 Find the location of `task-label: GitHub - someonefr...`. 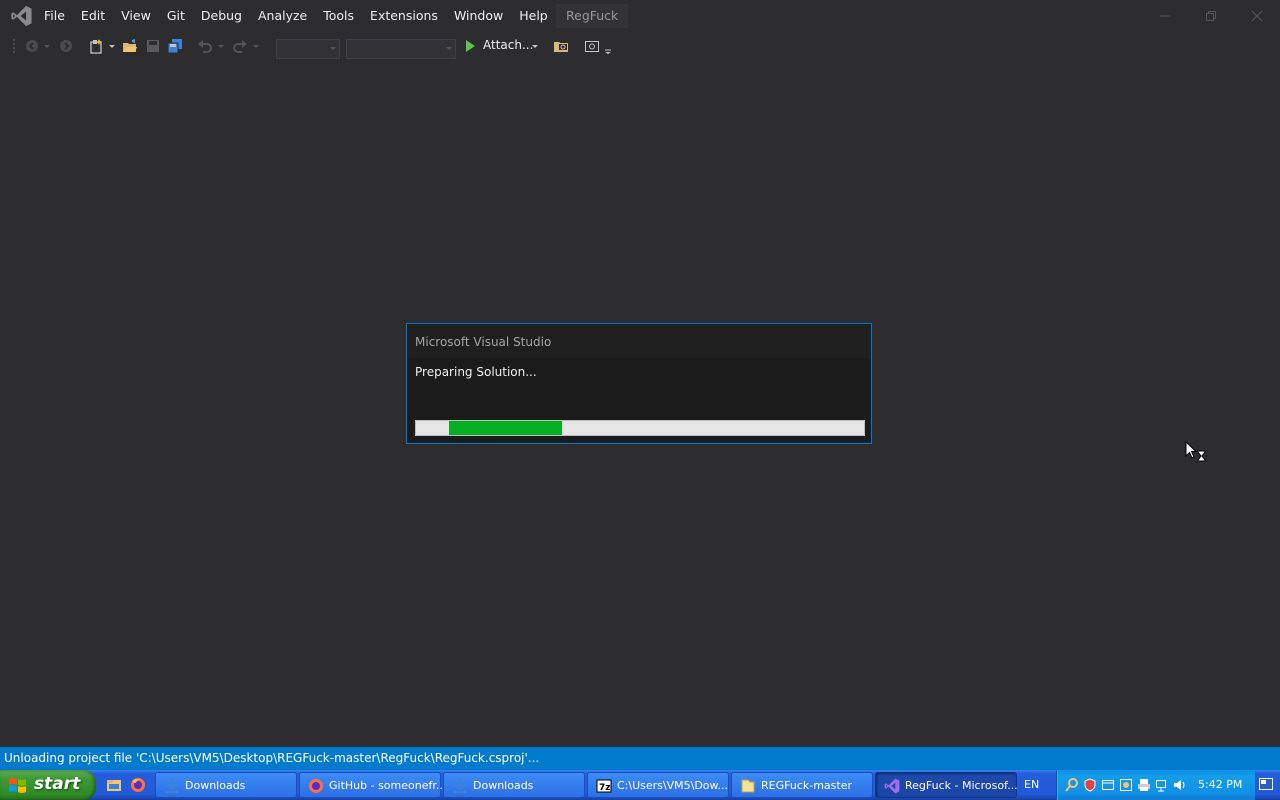

task-label: GitHub - someonefr... is located at coordinates (386, 785).